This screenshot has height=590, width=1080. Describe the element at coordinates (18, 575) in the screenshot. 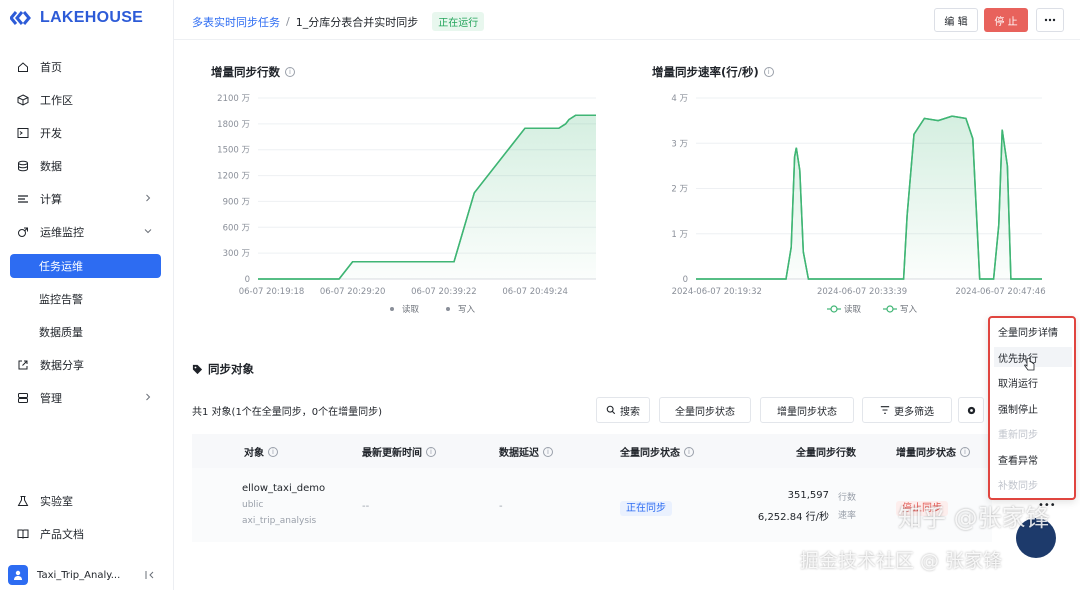

I see `user-avatar-icon` at that location.